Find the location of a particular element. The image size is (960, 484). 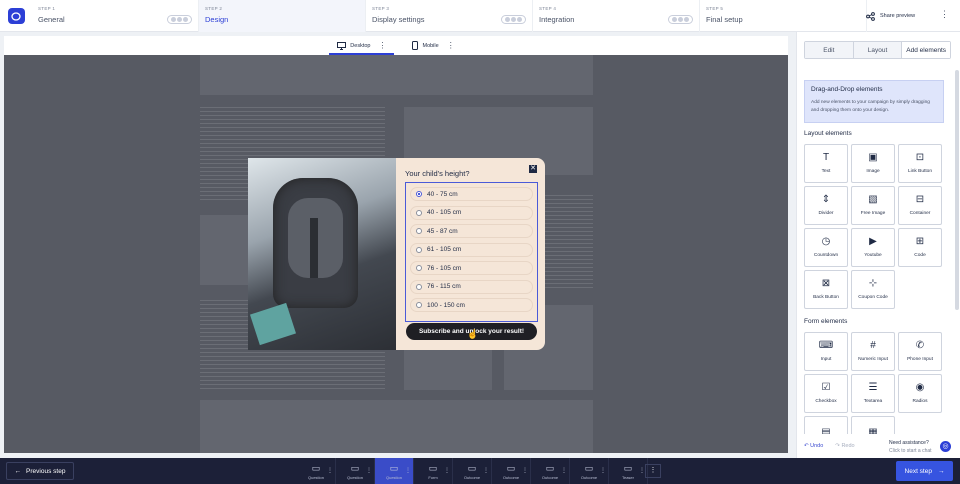

element-tile-numeric-input: # Numeric Input is located at coordinates (873, 351).